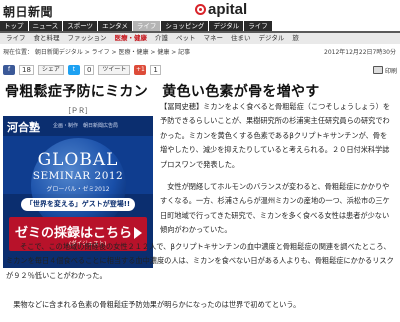  What do you see at coordinates (47, 38) in the screenshot?
I see `subnav-food: 食と料理` at bounding box center [47, 38].